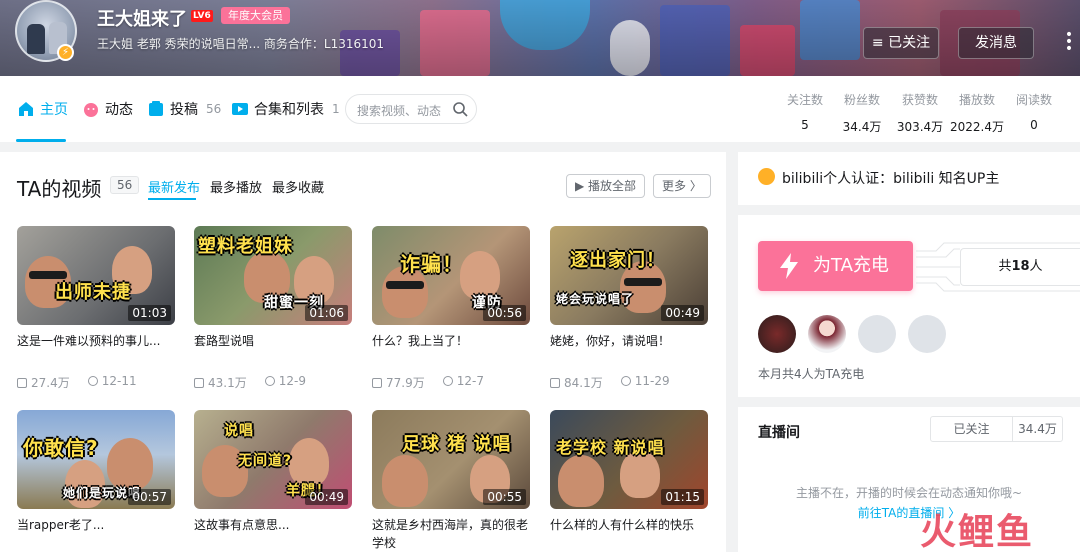 The height and width of the screenshot is (552, 1080). I want to click on thumbnail-caption: 足球 猪 说唱, so click(457, 444).